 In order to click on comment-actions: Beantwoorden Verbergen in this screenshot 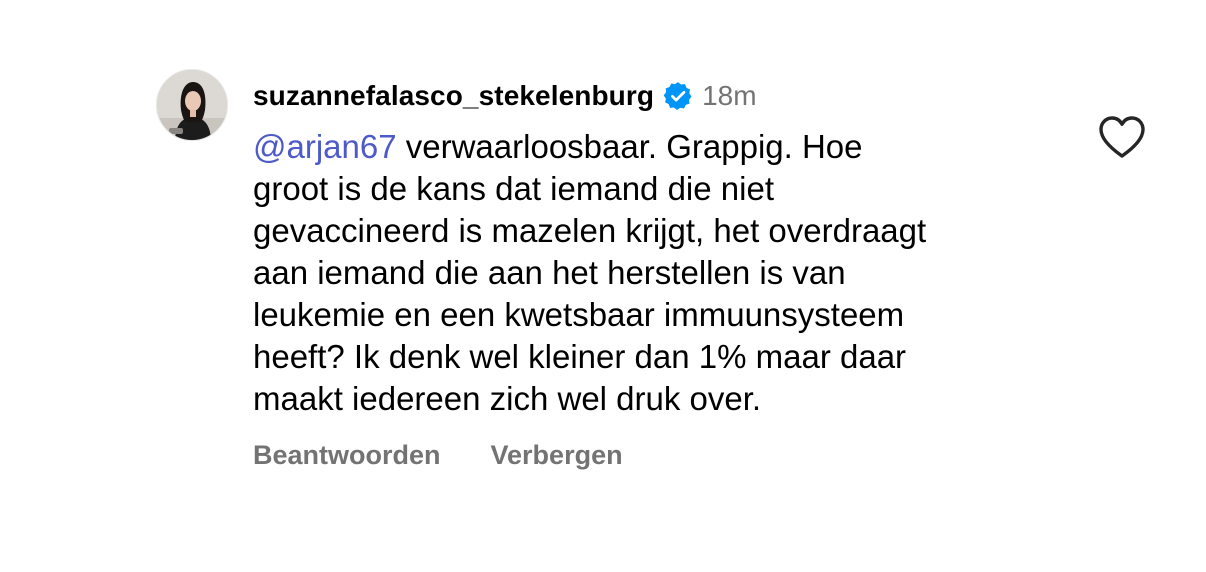, I will do `click(438, 455)`.